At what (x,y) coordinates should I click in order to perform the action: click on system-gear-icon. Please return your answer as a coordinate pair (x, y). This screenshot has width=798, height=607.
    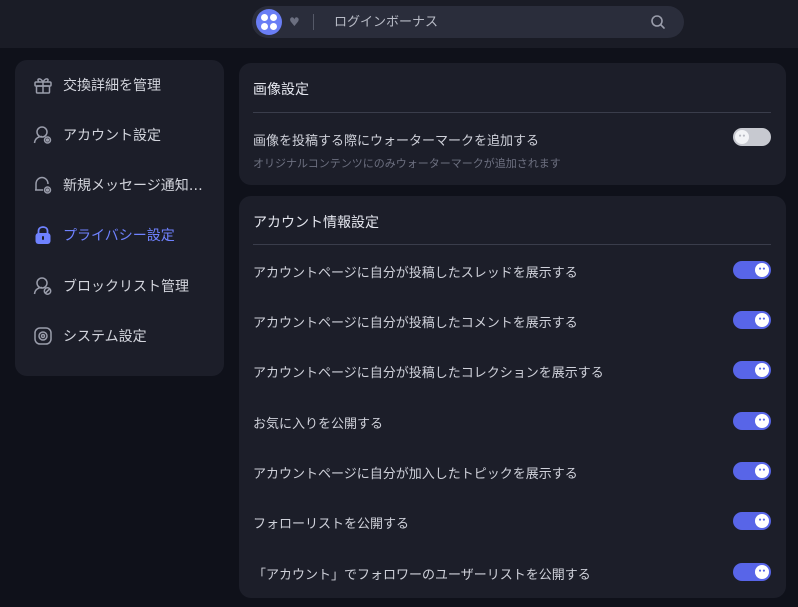
    Looking at the image, I should click on (43, 336).